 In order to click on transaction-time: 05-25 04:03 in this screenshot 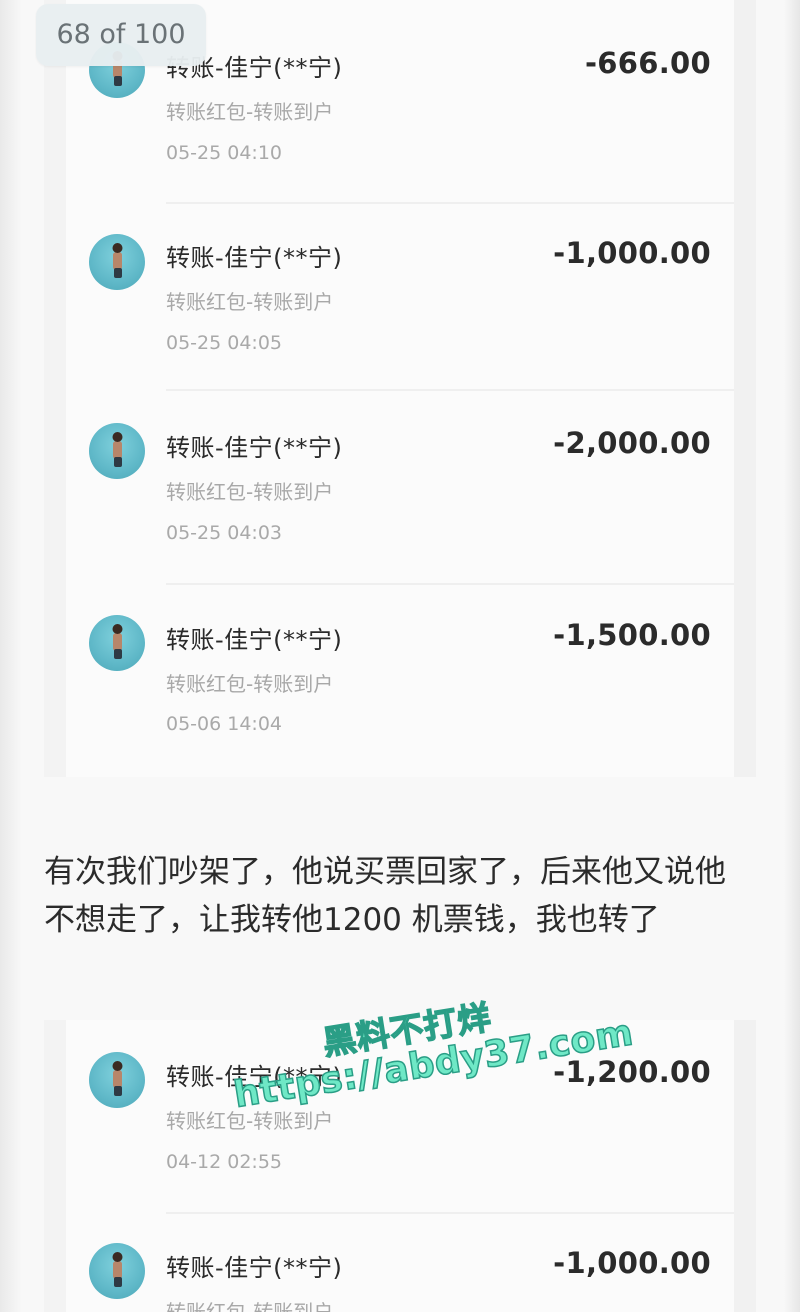, I will do `click(224, 533)`.